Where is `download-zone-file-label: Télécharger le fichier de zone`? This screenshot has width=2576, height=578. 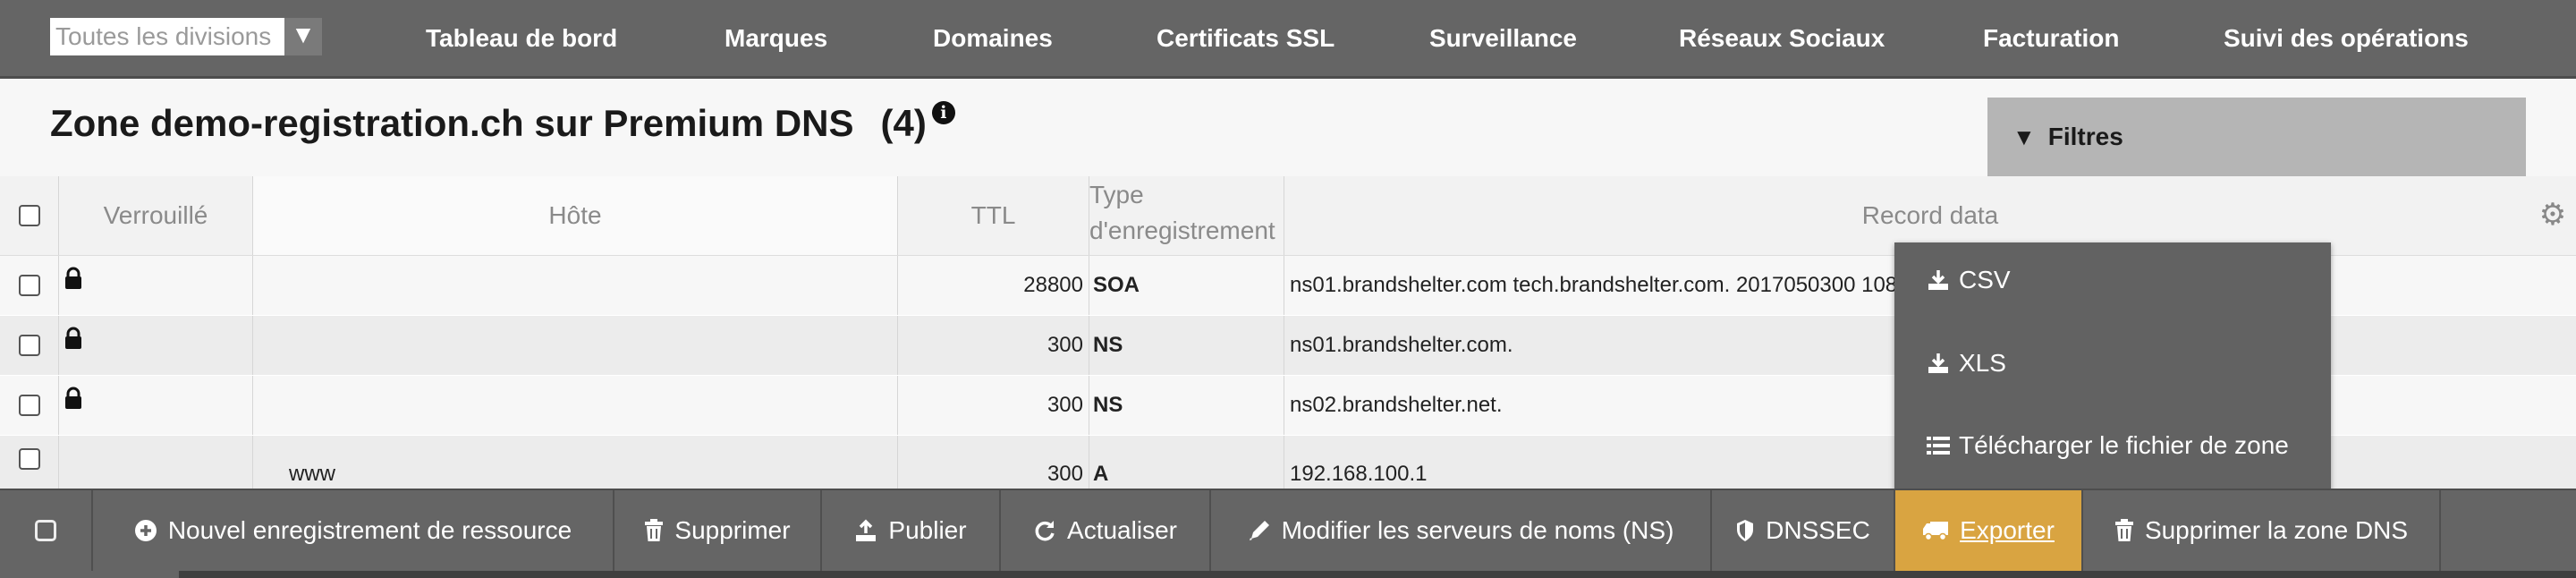
download-zone-file-label: Télécharger le fichier de zone is located at coordinates (2124, 445).